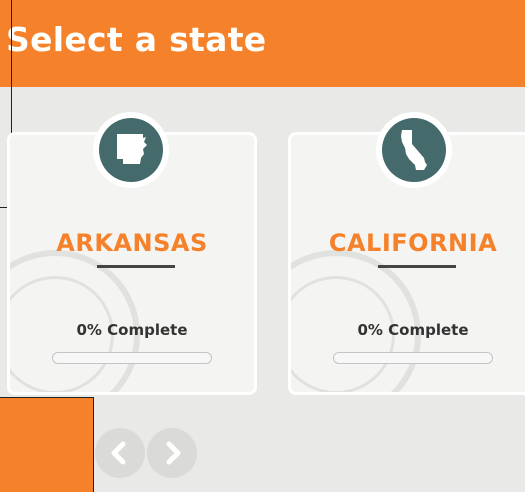 This screenshot has height=492, width=525. I want to click on progress-bar-arkansas, so click(132, 358).